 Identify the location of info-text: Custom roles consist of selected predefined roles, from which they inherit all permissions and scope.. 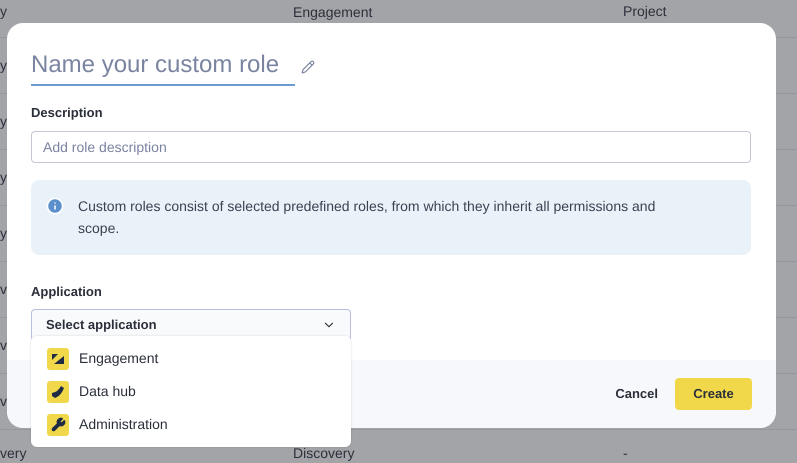
(367, 217).